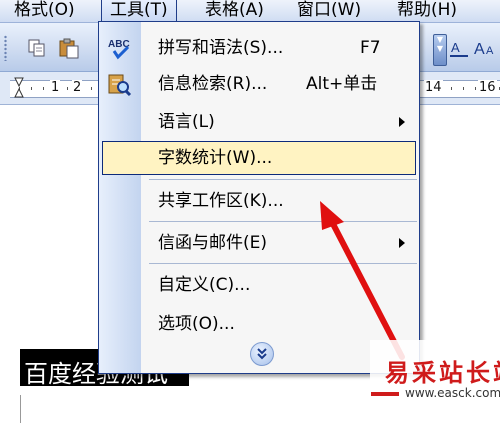 This screenshot has width=500, height=423. I want to click on toolbar-options-dropdown: ▼ ▼, so click(440, 50).